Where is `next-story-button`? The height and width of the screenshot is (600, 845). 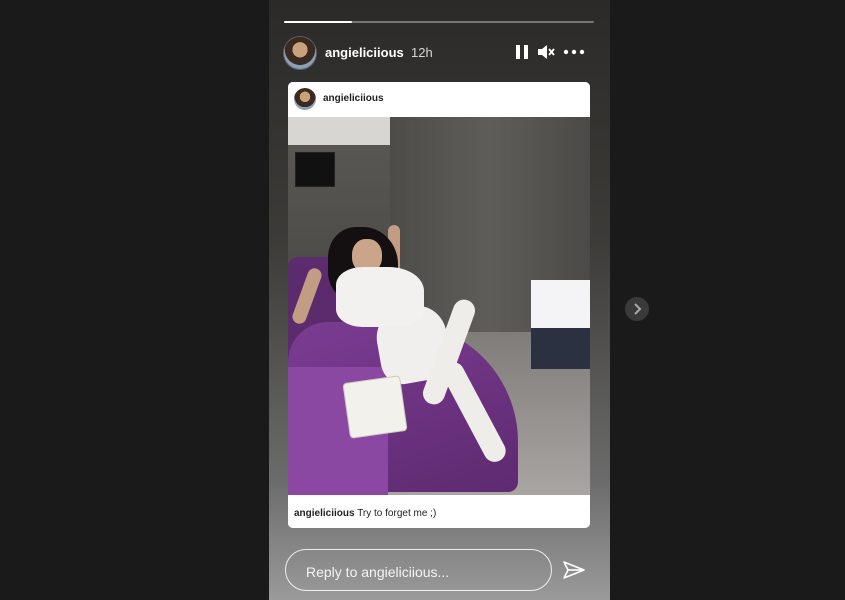
next-story-button is located at coordinates (637, 309).